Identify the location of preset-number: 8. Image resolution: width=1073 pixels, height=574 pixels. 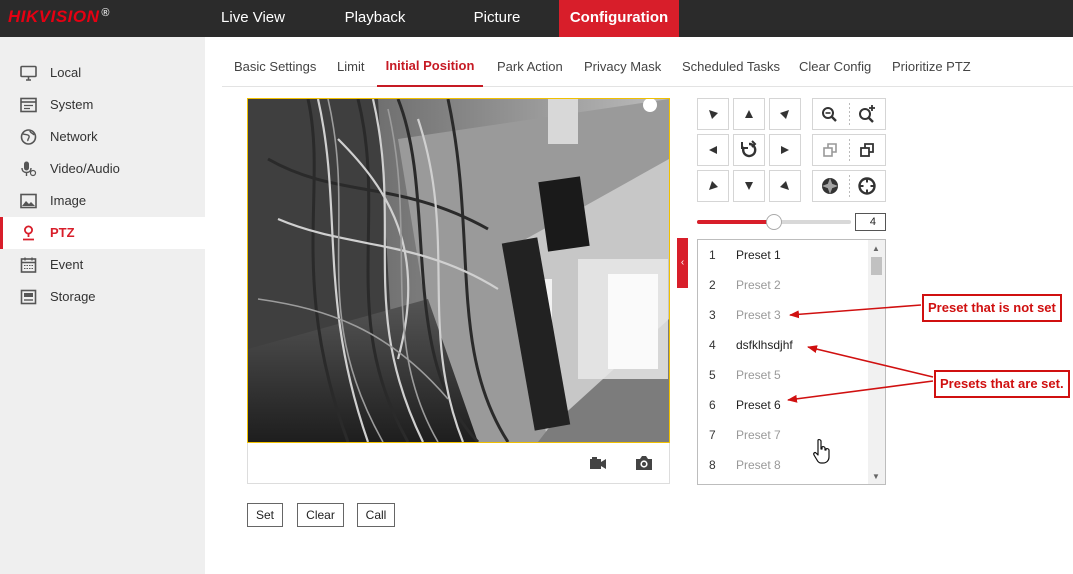
(712, 465).